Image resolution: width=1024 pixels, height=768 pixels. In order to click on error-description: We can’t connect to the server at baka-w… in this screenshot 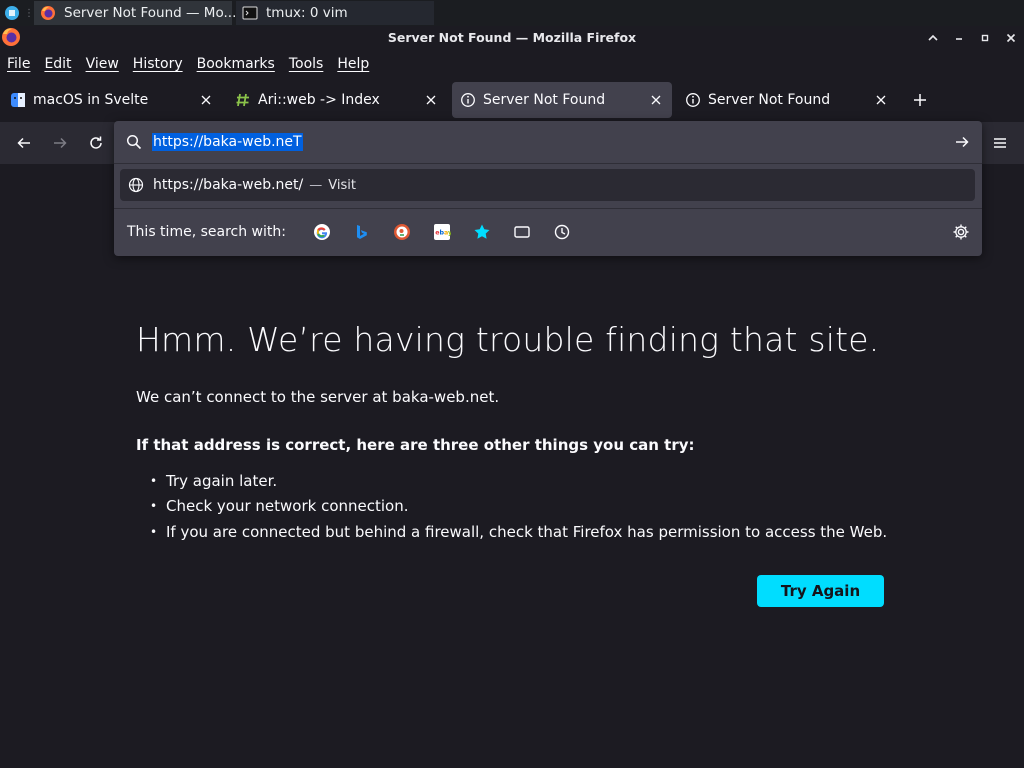, I will do `click(318, 397)`.